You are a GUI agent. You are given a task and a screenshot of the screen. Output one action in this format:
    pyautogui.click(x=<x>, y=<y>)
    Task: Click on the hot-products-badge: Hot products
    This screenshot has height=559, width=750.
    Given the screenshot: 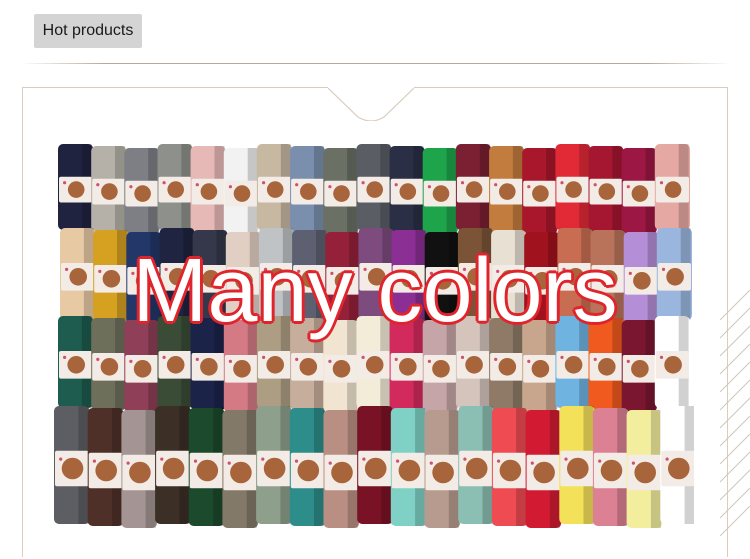 What is the action you would take?
    pyautogui.click(x=88, y=31)
    